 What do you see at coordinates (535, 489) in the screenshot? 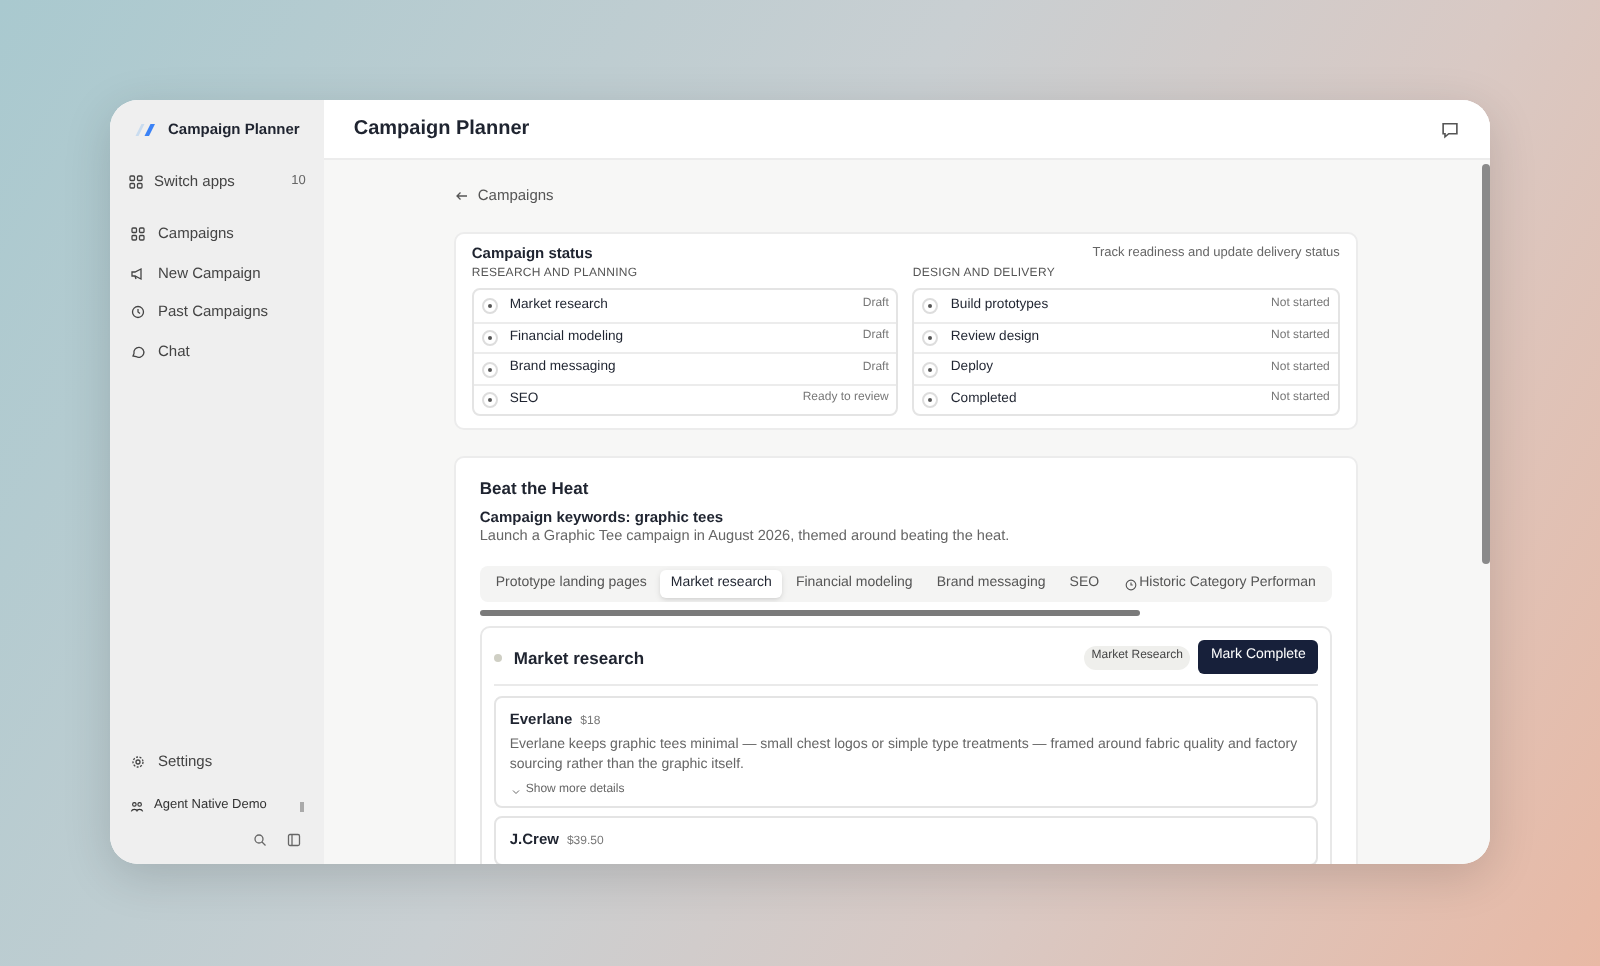
I see `campaign-title: Beat the Heat` at bounding box center [535, 489].